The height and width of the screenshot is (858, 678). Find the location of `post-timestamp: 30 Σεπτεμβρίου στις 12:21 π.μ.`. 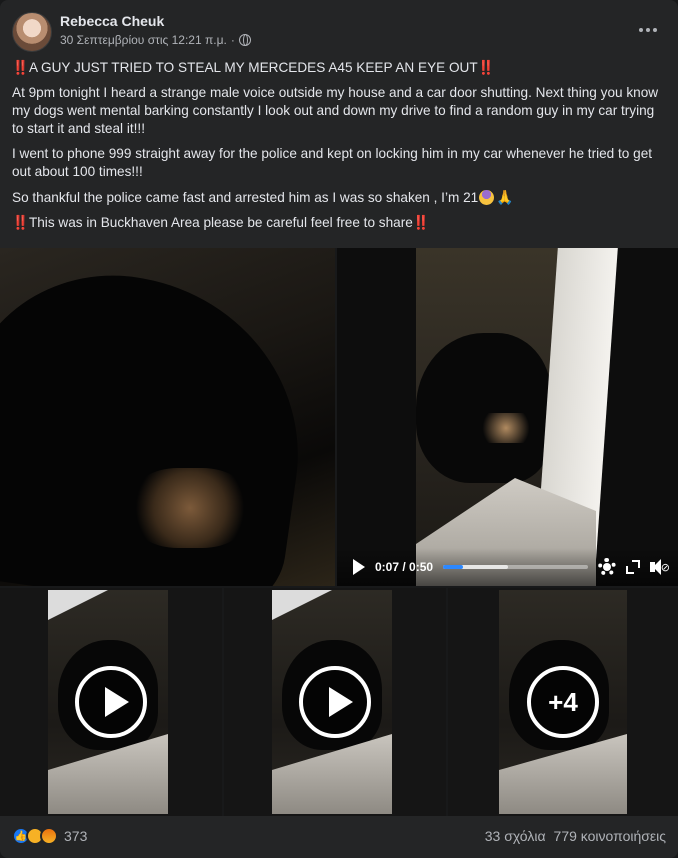

post-timestamp: 30 Σεπτεμβρίου στις 12:21 π.μ. is located at coordinates (143, 40).